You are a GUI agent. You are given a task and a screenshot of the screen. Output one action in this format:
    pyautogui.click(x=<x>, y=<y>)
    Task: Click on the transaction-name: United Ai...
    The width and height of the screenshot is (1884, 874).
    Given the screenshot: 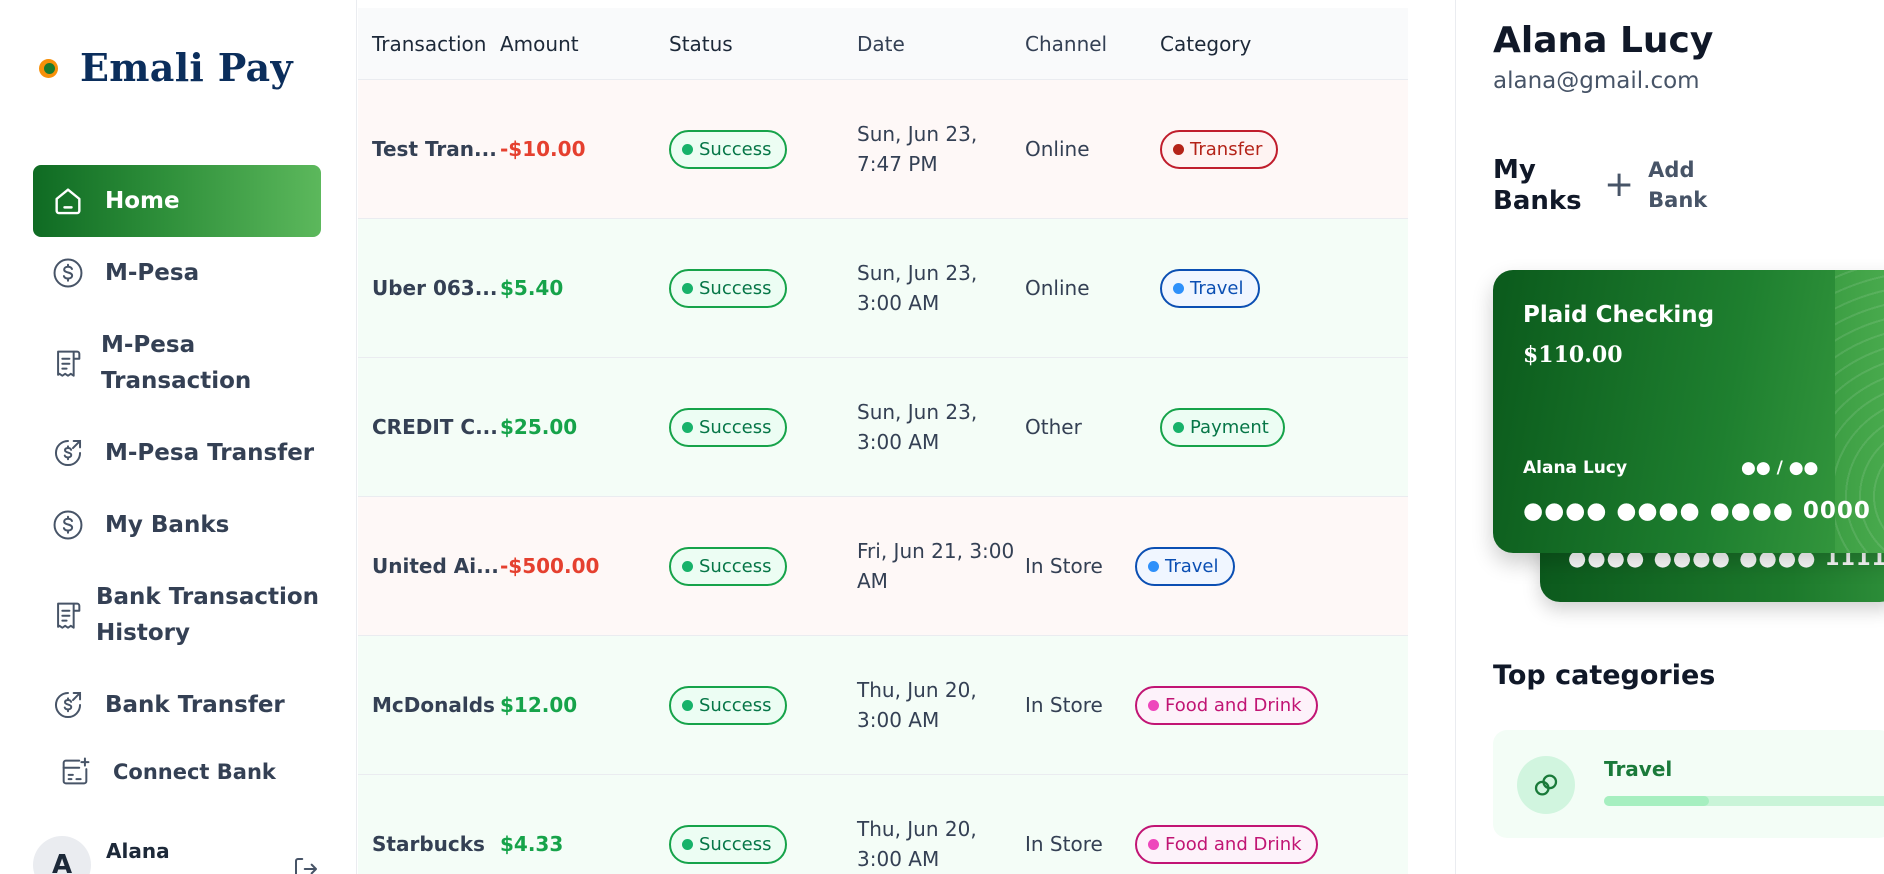 What is the action you would take?
    pyautogui.click(x=435, y=566)
    